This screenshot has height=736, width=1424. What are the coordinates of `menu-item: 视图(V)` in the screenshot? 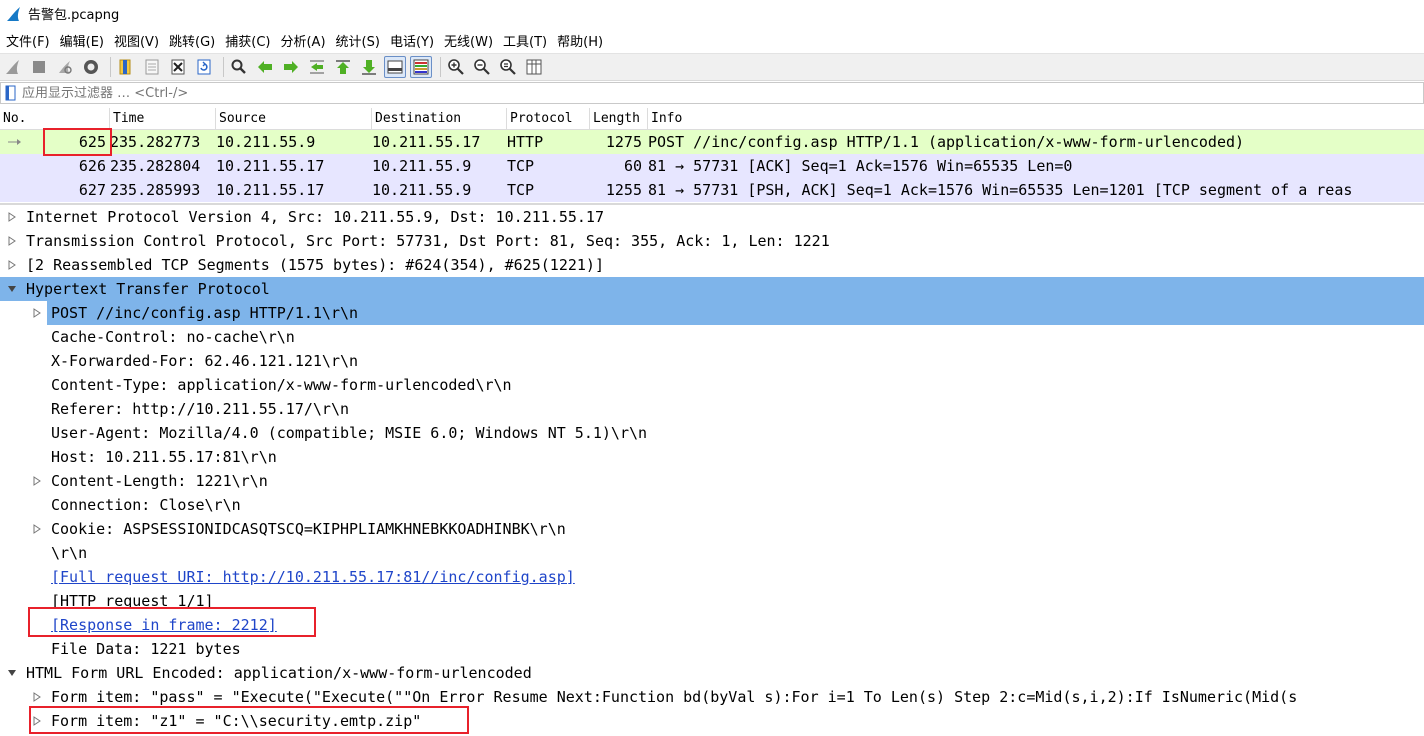 It's located at (138, 40).